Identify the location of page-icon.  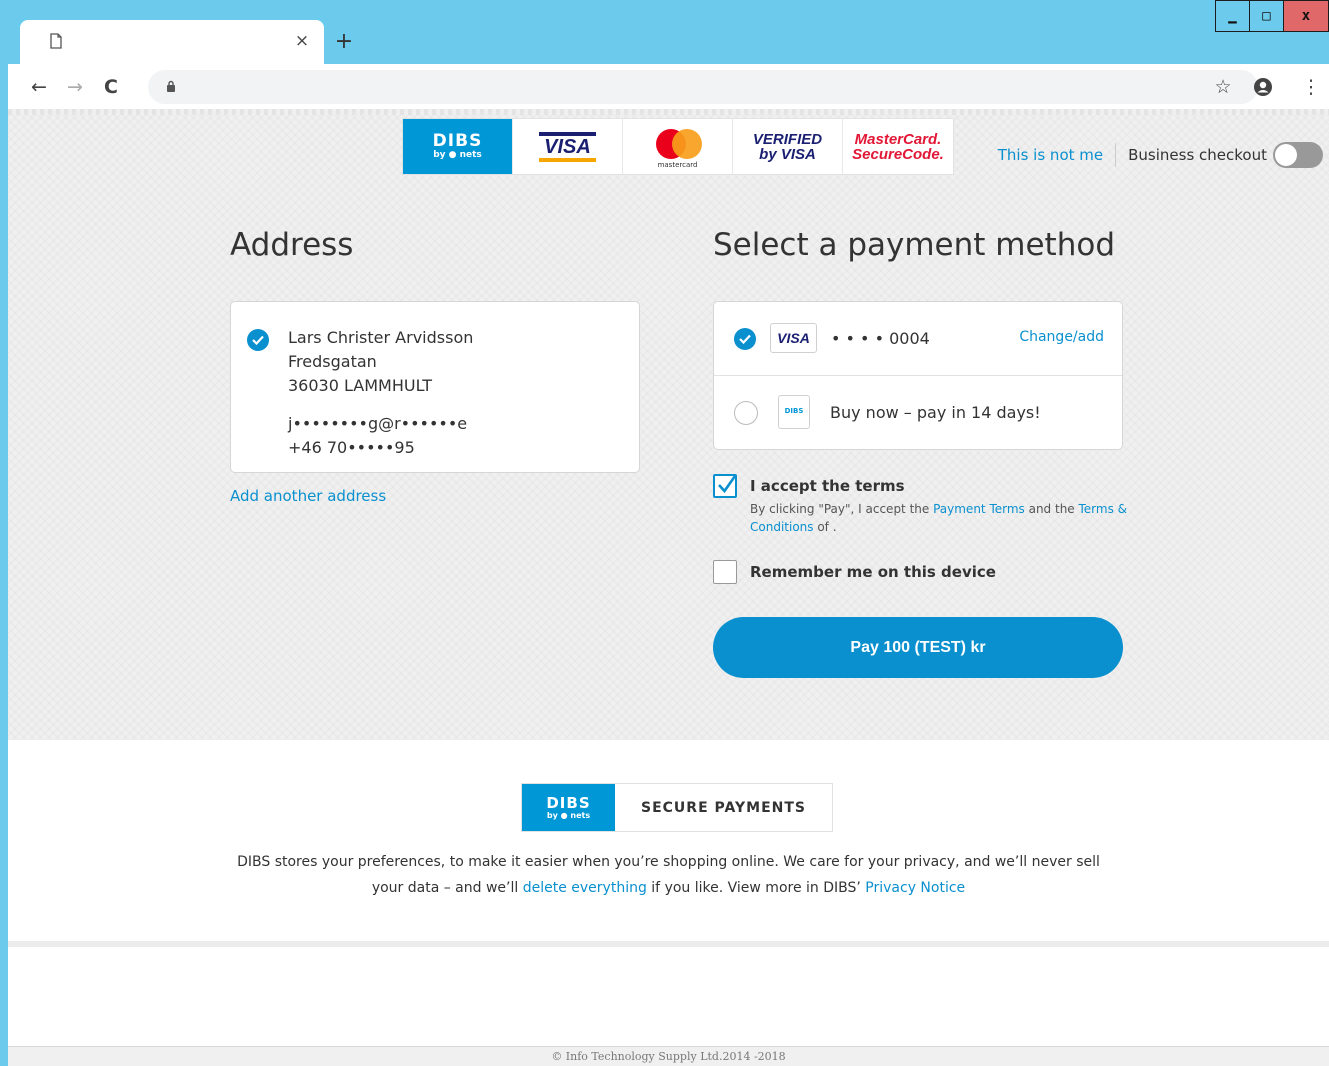
(56, 41).